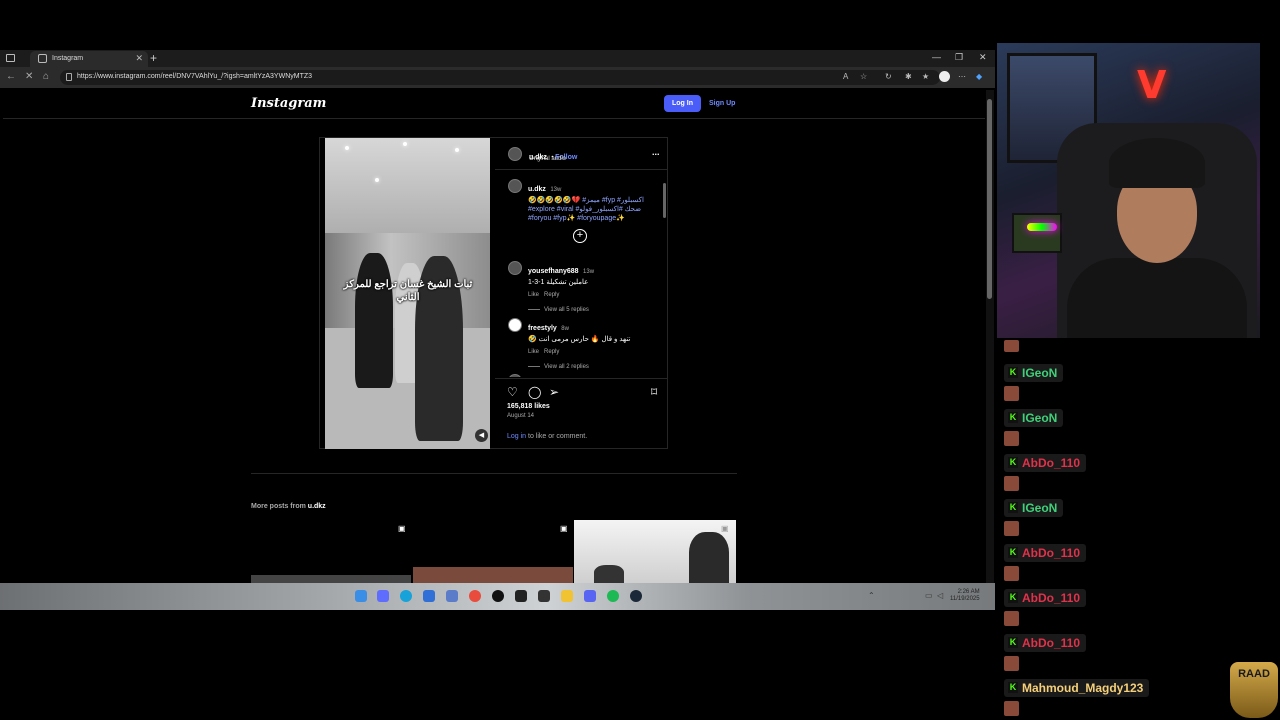 The height and width of the screenshot is (720, 1280). I want to click on home-icon: ⌂, so click(46, 76).